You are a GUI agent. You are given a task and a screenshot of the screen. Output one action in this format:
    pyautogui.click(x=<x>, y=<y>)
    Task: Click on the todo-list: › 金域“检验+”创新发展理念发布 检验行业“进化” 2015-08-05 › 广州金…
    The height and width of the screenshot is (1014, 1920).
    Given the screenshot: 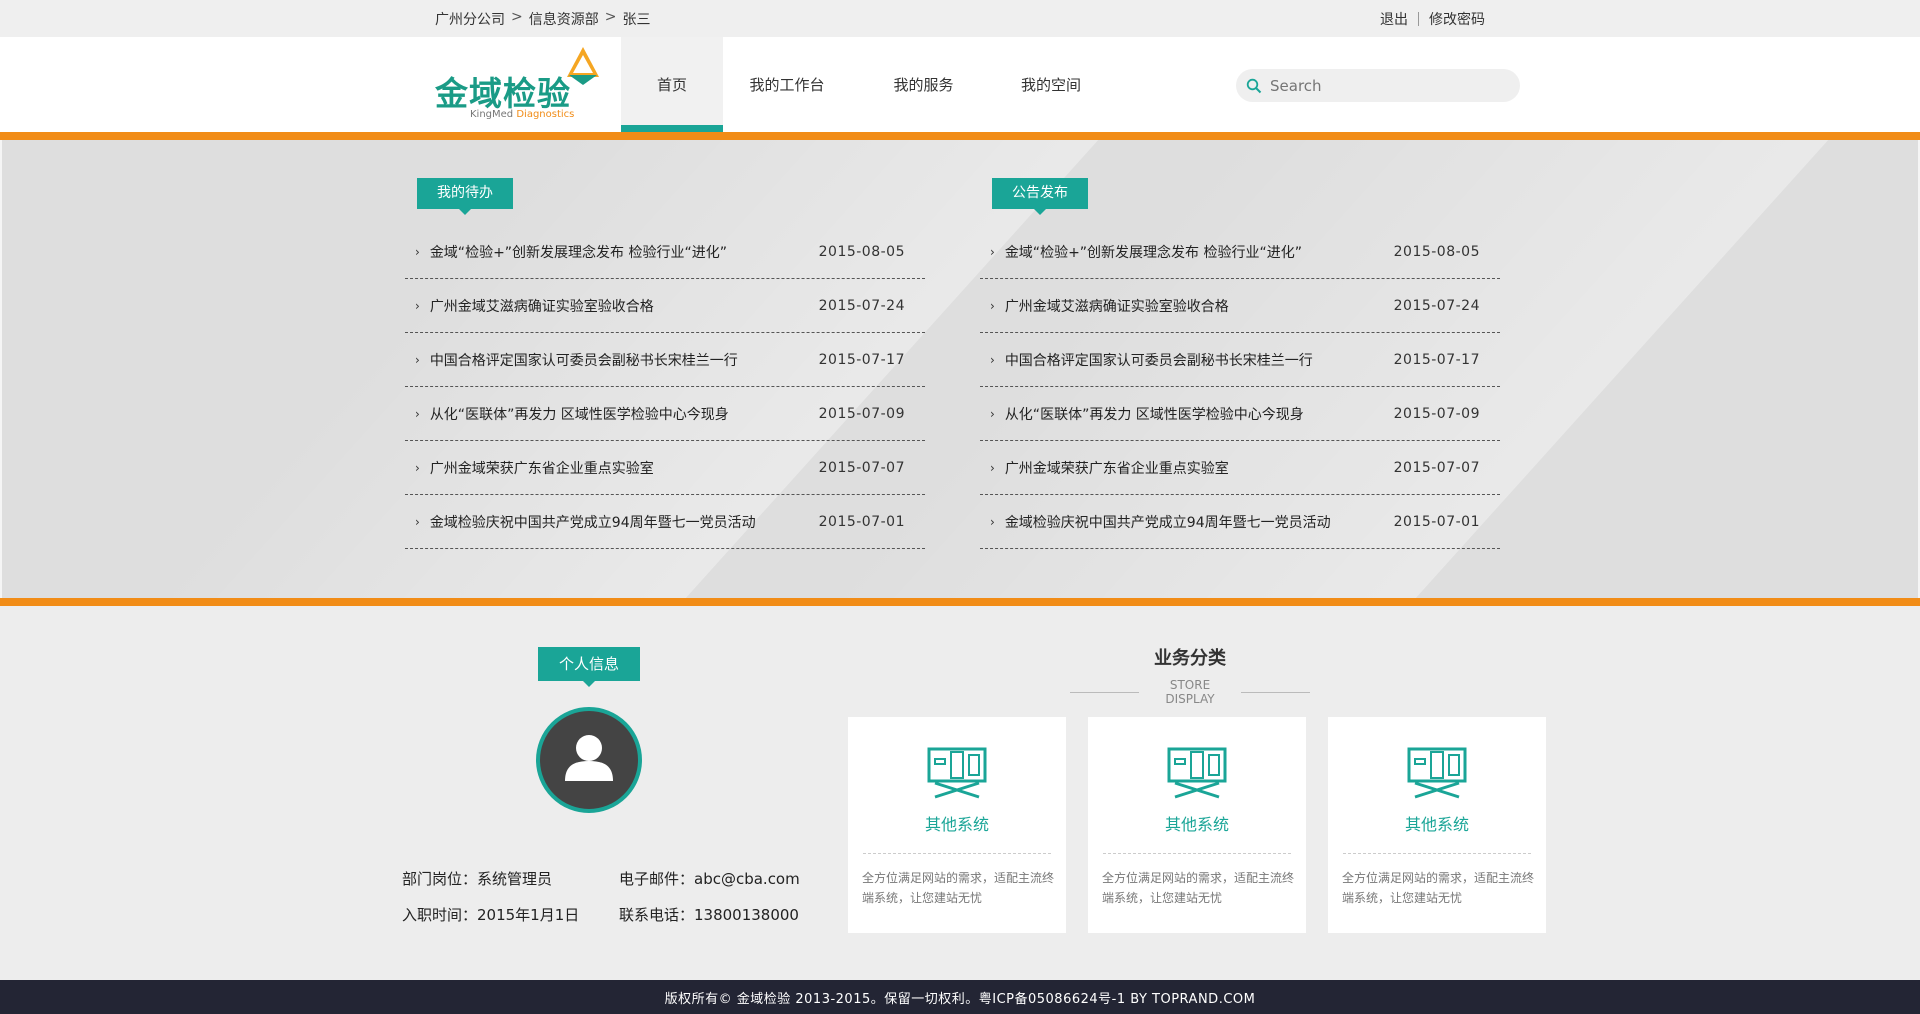 What is the action you would take?
    pyautogui.click(x=665, y=387)
    